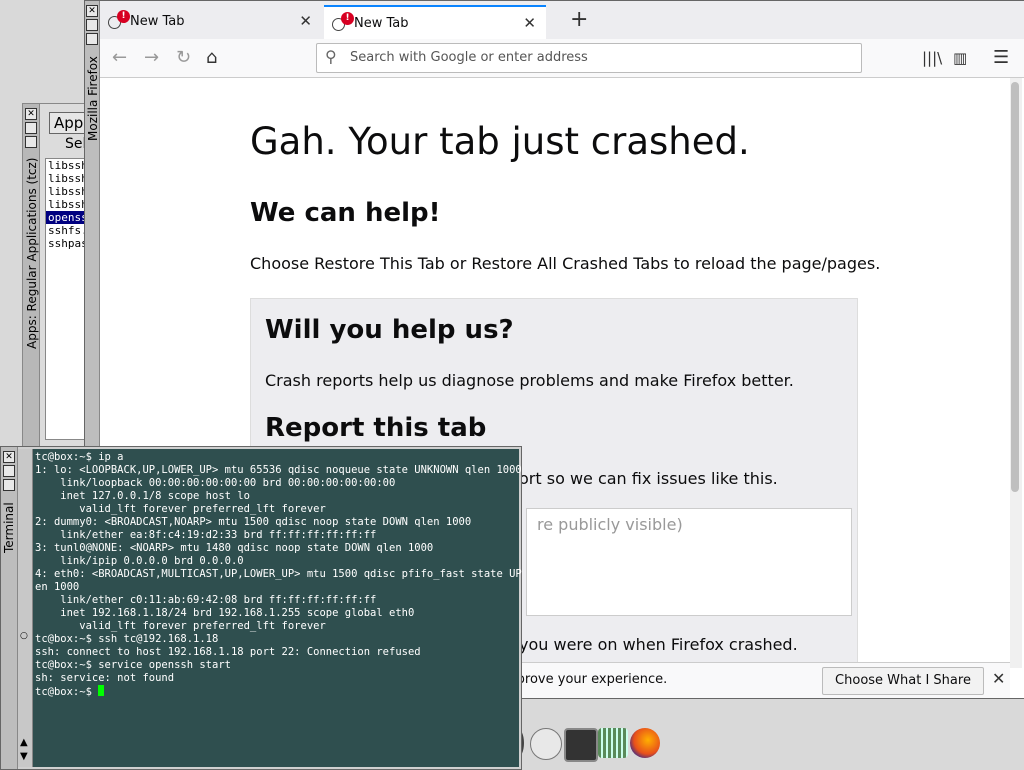 The image size is (1024, 770). I want to click on firefox-window-title: Mozilla Firefox, so click(93, 98).